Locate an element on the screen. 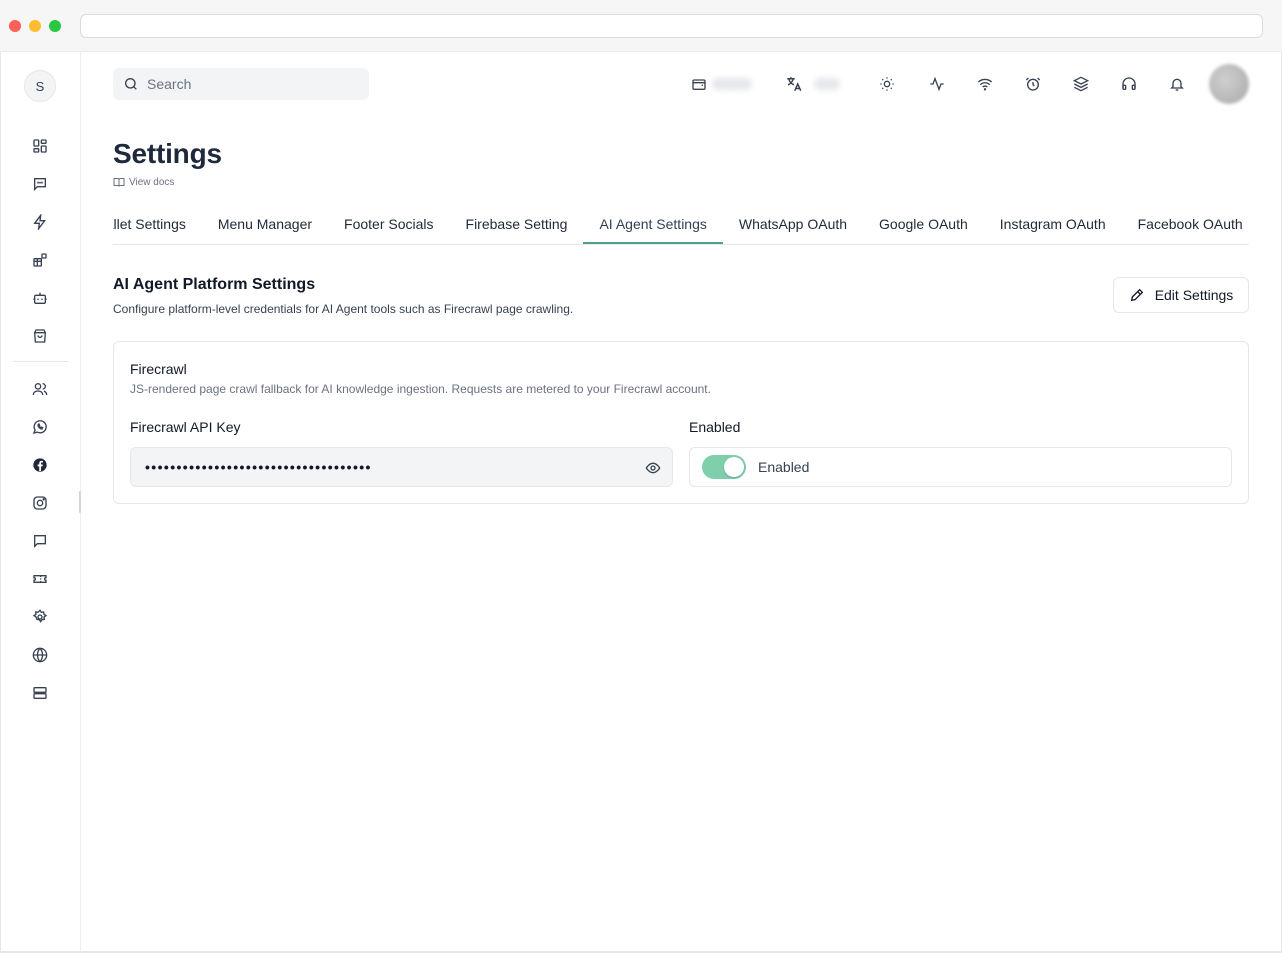 This screenshot has height=953, width=1282. wallet-balance-blurred is located at coordinates (732, 84).